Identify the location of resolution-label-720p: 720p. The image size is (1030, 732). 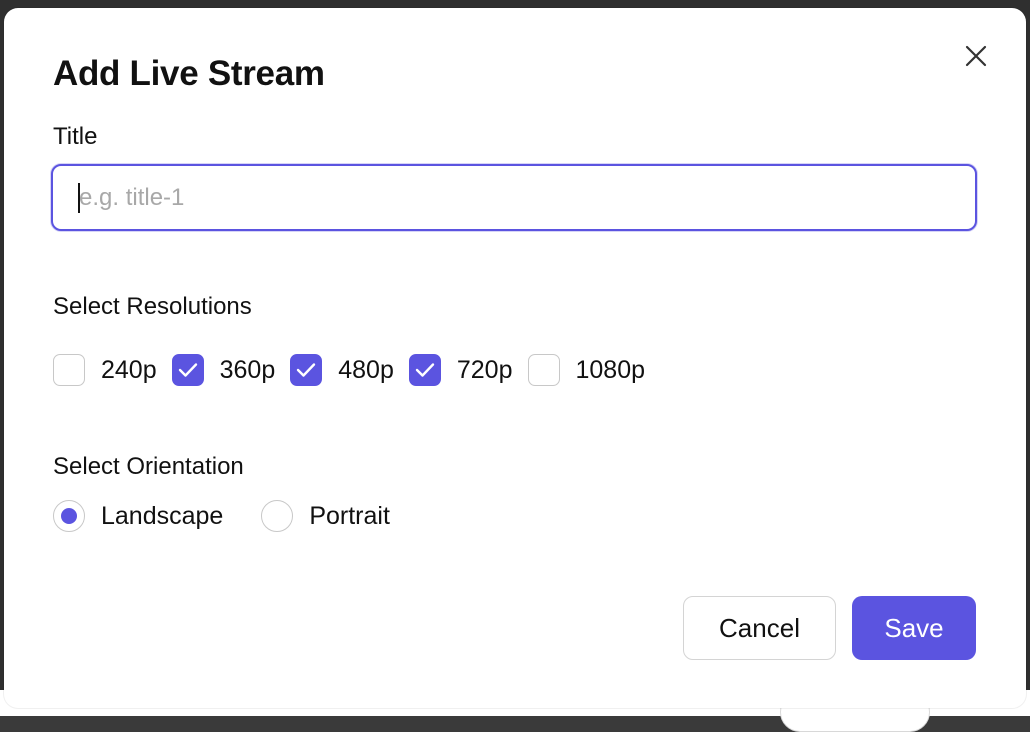
(484, 369).